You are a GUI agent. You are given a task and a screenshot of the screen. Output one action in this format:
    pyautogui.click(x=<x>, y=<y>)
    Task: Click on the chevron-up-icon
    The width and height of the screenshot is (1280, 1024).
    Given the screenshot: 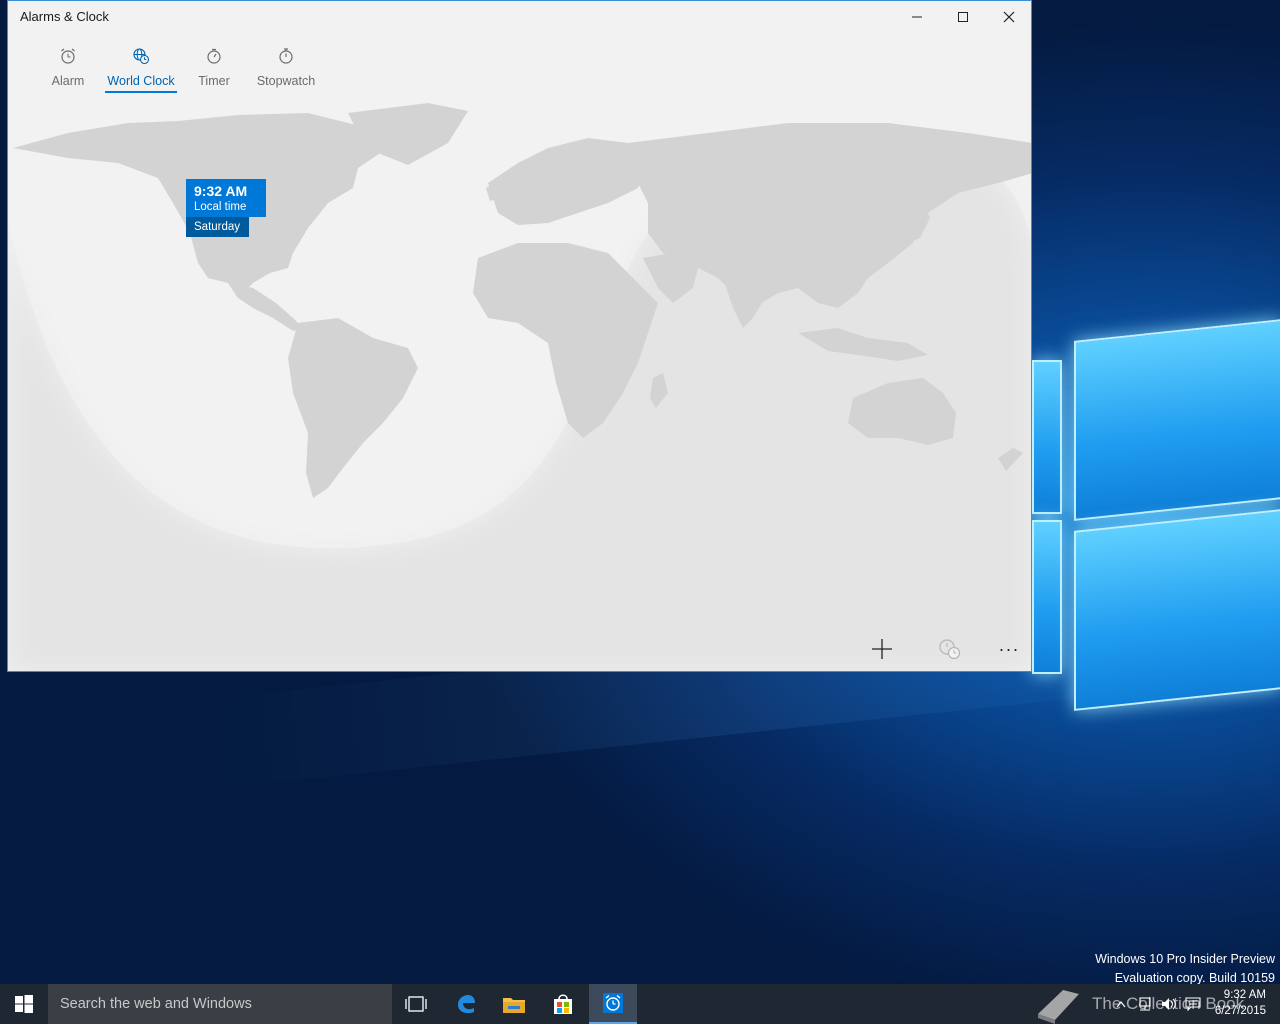 What is the action you would take?
    pyautogui.click(x=1121, y=1004)
    